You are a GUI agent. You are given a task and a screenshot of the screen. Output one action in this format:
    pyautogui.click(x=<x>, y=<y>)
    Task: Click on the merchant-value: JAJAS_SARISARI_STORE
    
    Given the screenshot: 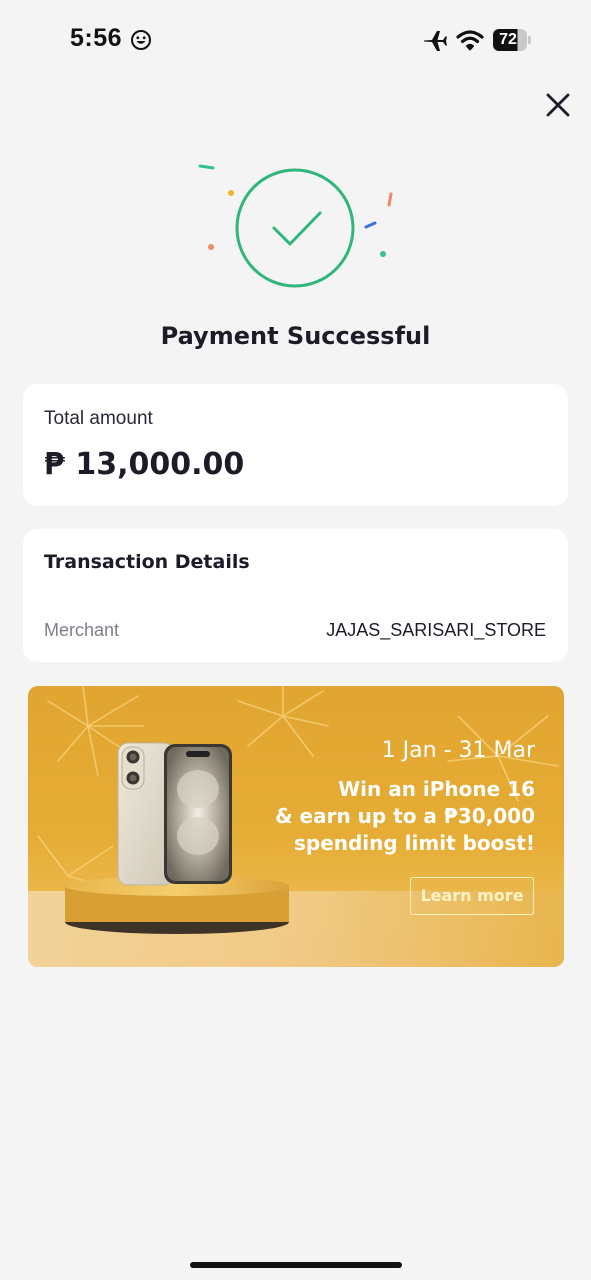 What is the action you would take?
    pyautogui.click(x=436, y=630)
    